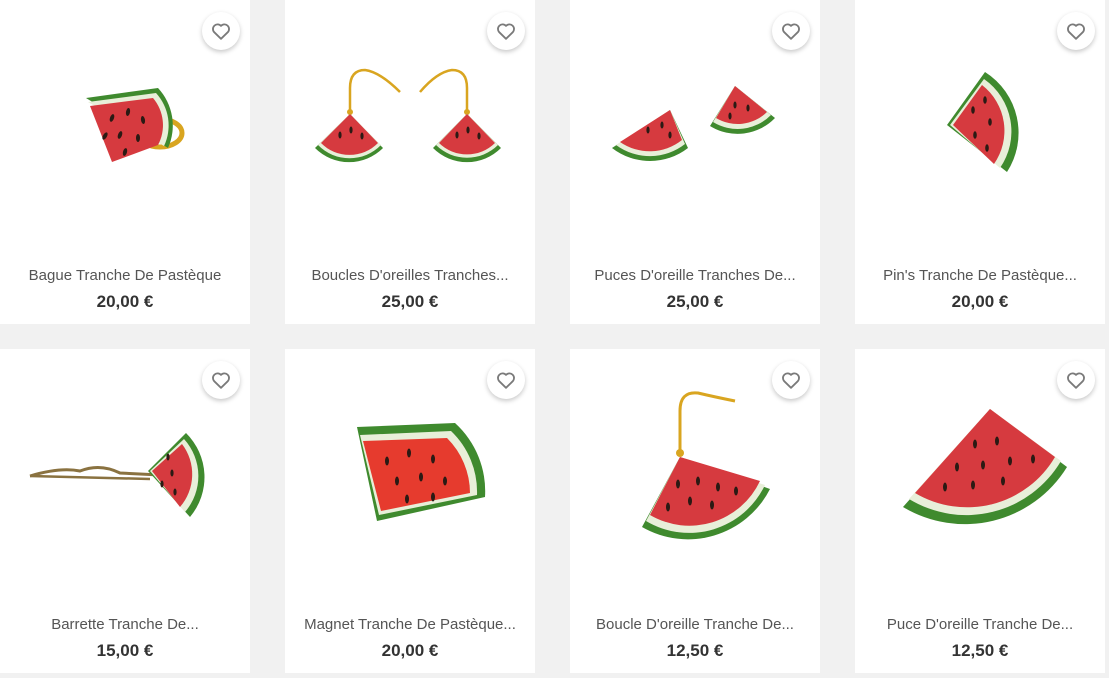 The height and width of the screenshot is (678, 1109). I want to click on product-card: Barrette Tranche De... 15,00 €, so click(125, 511).